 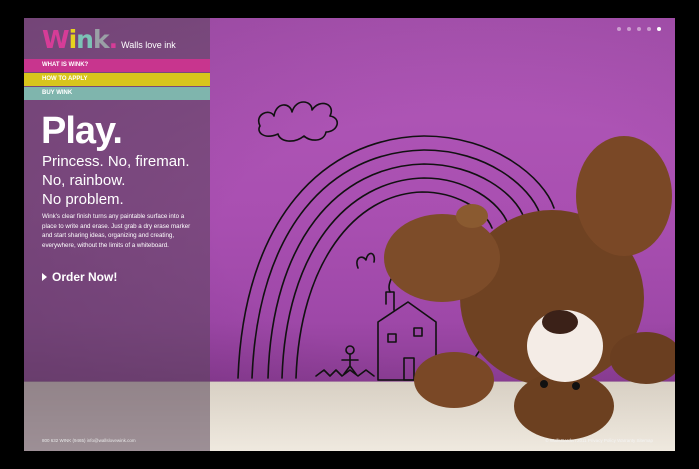 I want to click on subhead-line: Princess. No, fireman., so click(x=116, y=161).